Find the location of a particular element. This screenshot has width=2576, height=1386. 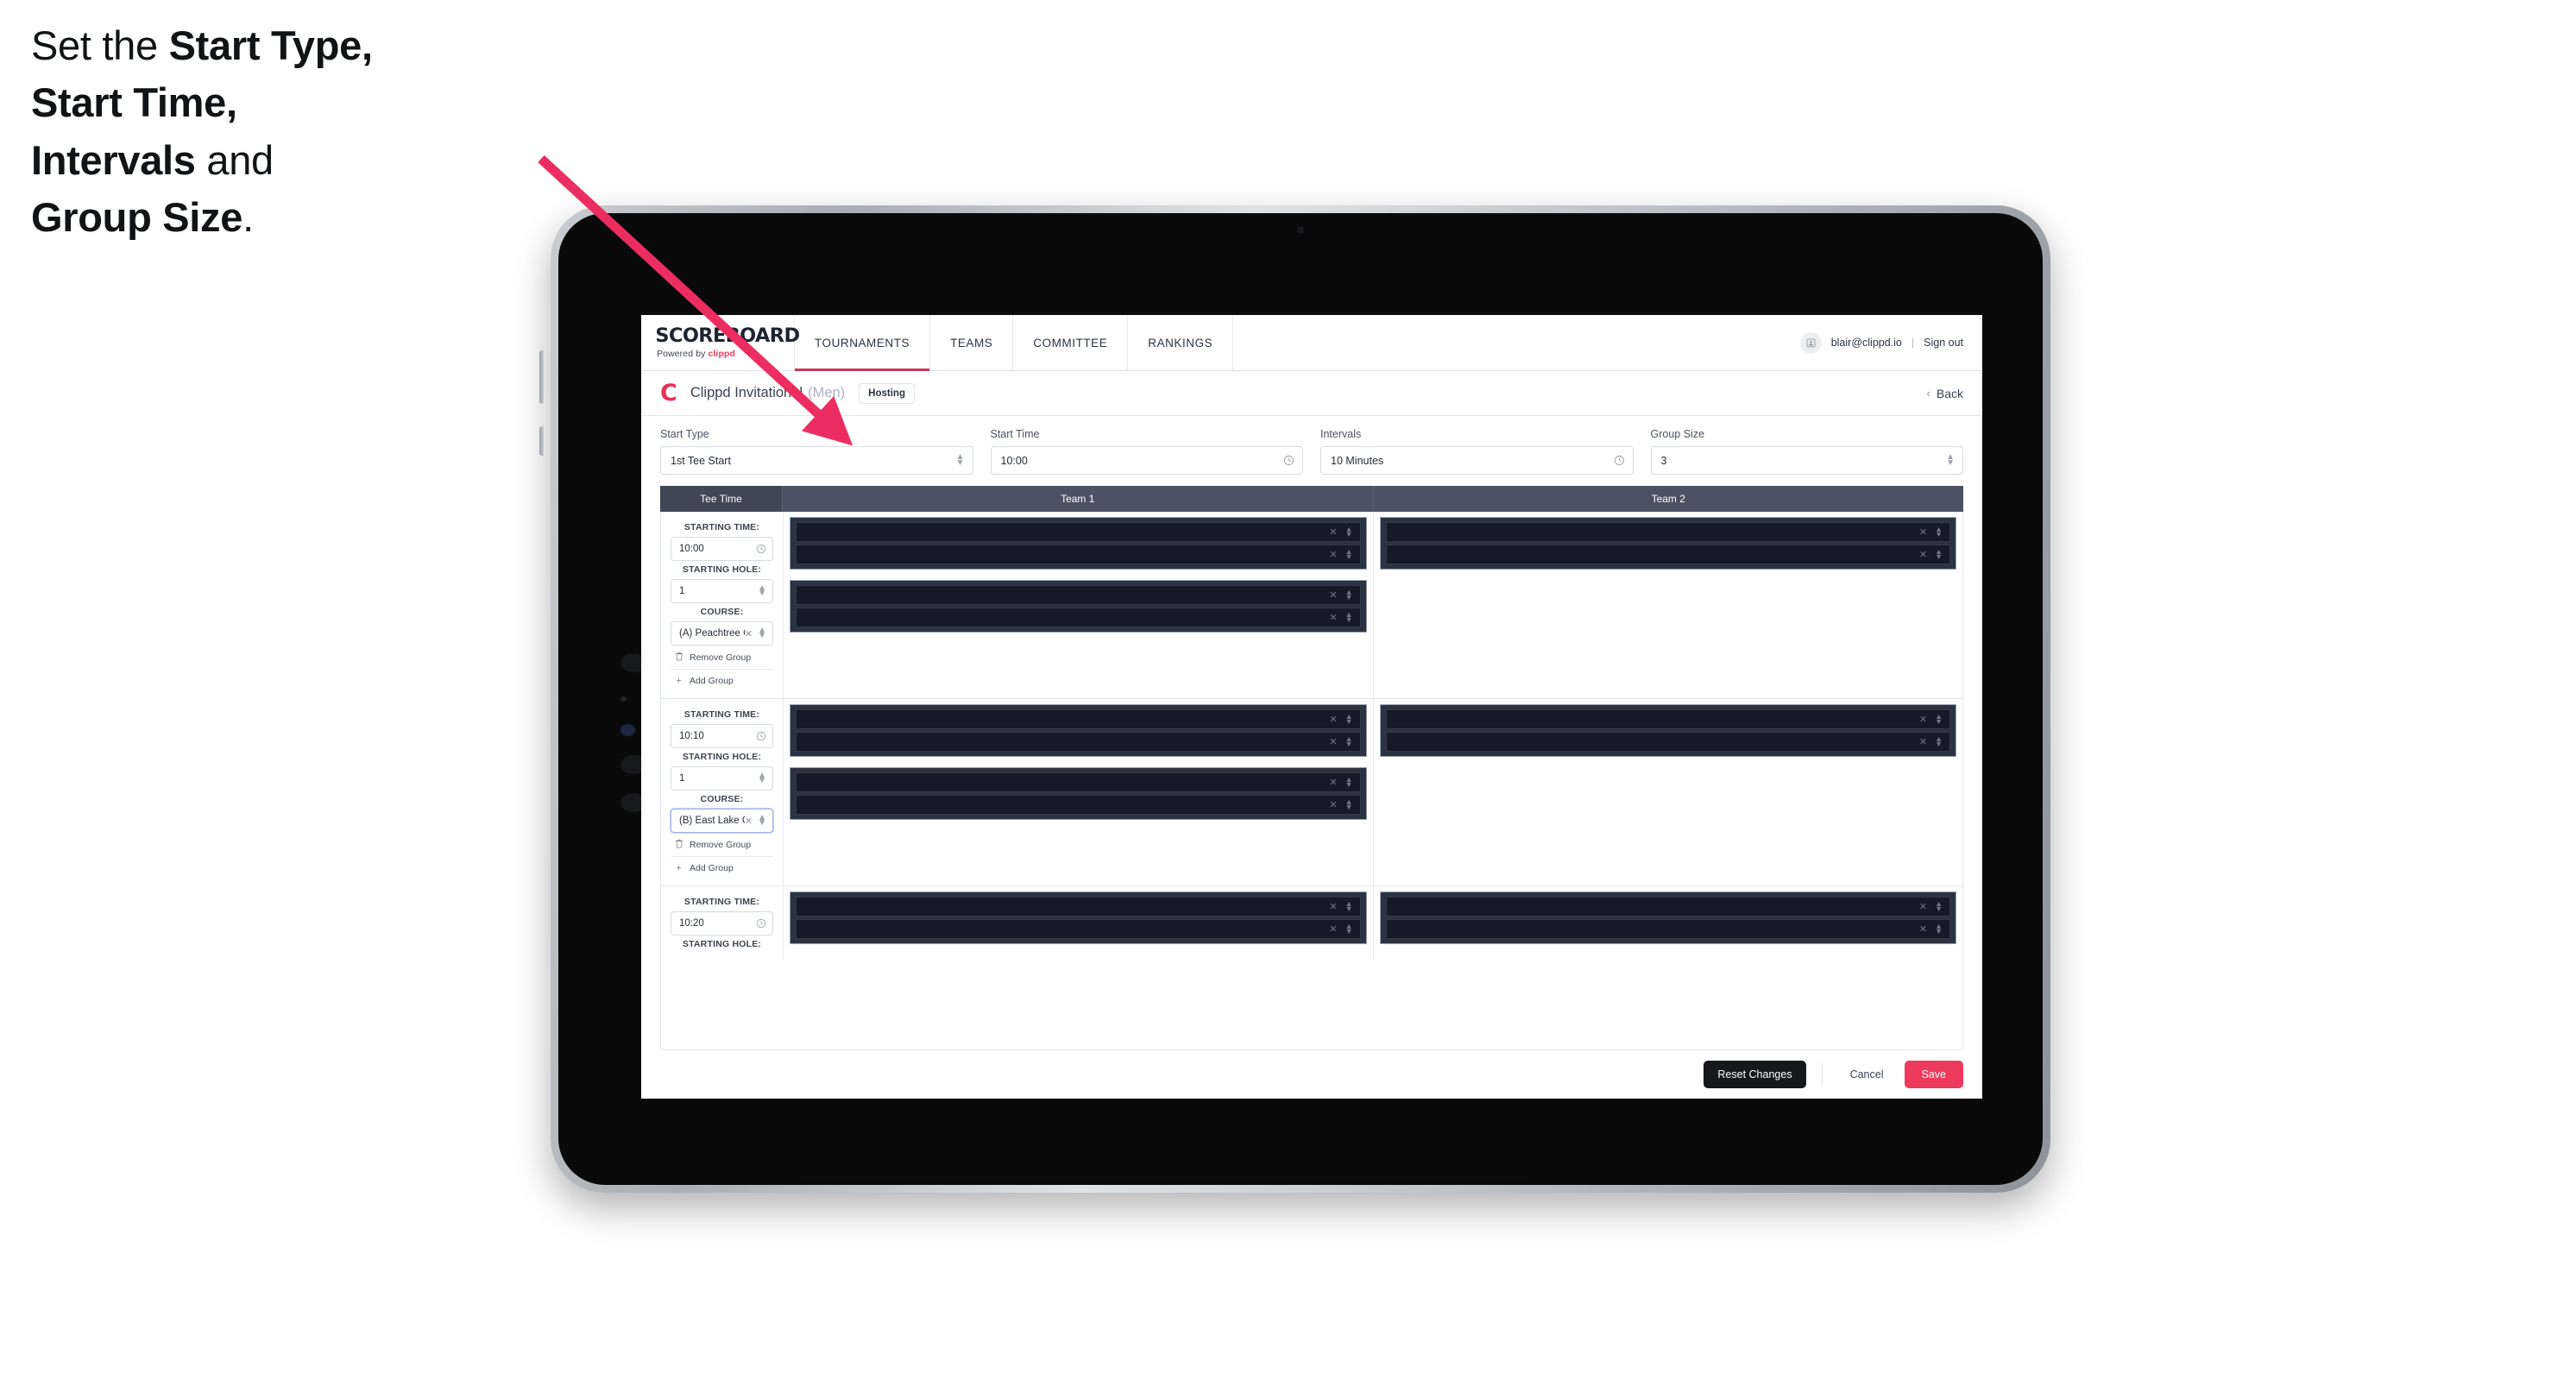

volume-up-button is located at coordinates (541, 377).